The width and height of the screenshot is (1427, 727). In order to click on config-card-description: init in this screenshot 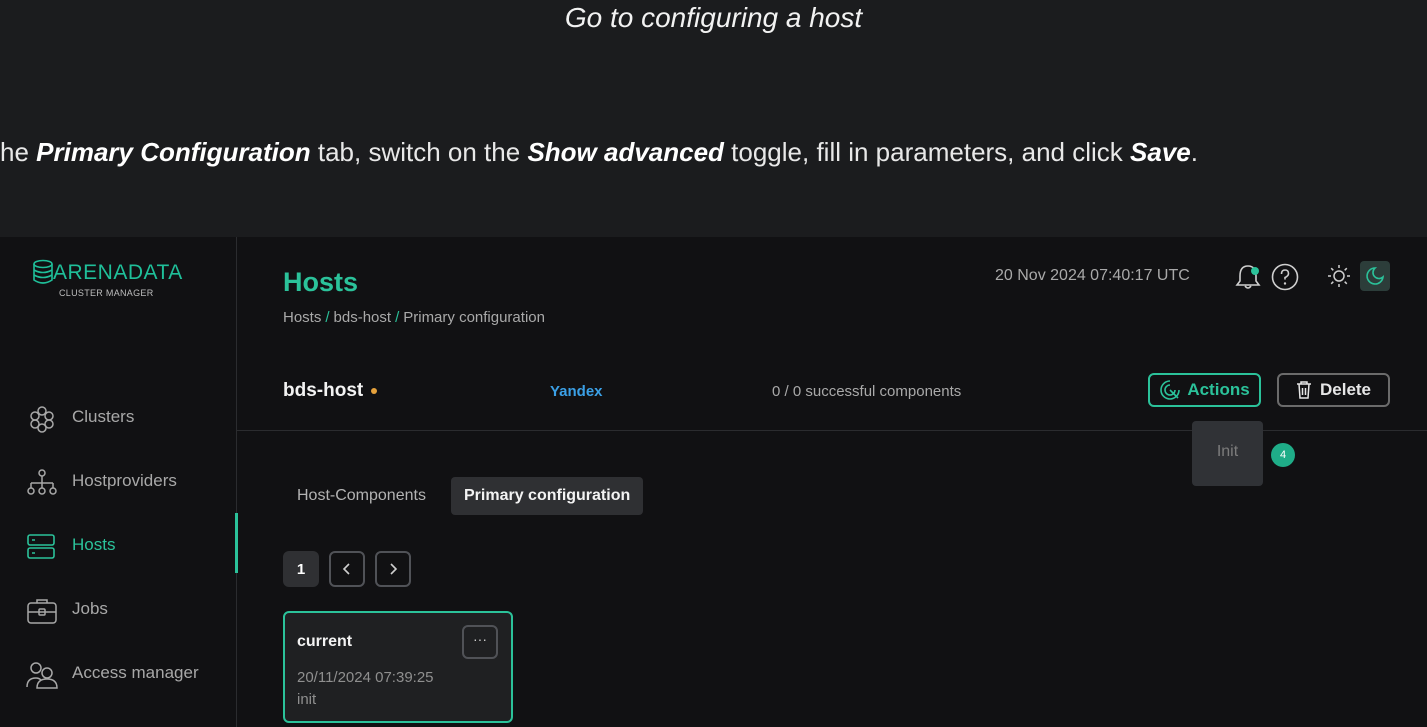, I will do `click(307, 699)`.